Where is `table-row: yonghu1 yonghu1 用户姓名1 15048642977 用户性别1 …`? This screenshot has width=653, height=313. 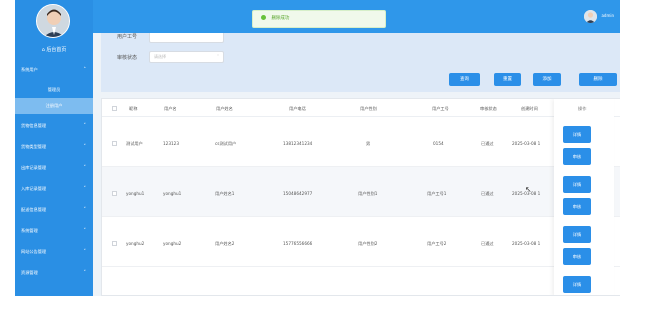
table-row: yonghu1 yonghu1 用户姓名1 15048642977 用户性别1 … is located at coordinates (361, 192).